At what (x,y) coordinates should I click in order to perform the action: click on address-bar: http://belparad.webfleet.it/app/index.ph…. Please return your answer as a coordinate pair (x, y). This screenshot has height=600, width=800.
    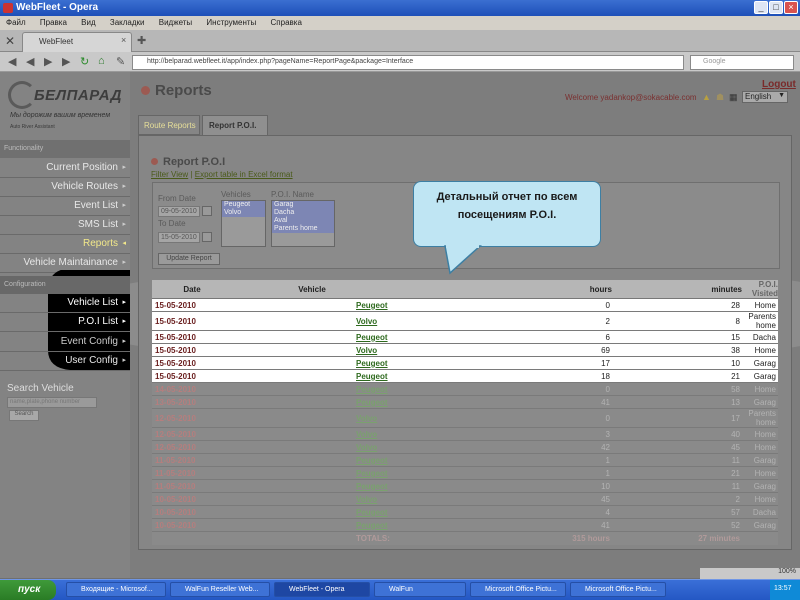
    Looking at the image, I should click on (408, 62).